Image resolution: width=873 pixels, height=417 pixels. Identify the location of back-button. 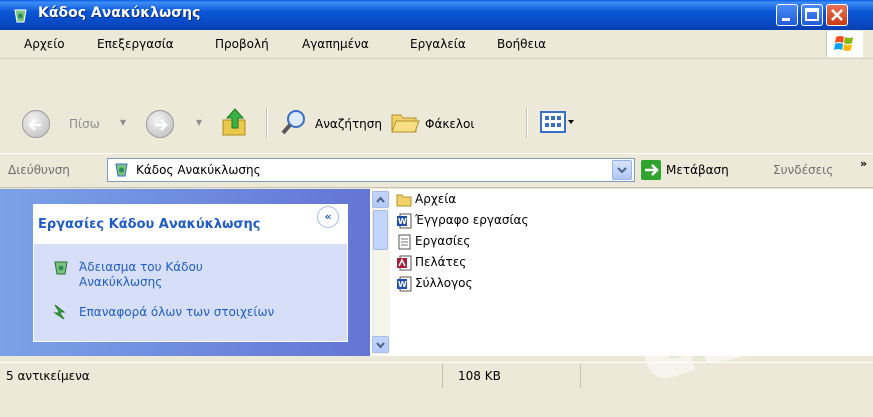
(36, 124).